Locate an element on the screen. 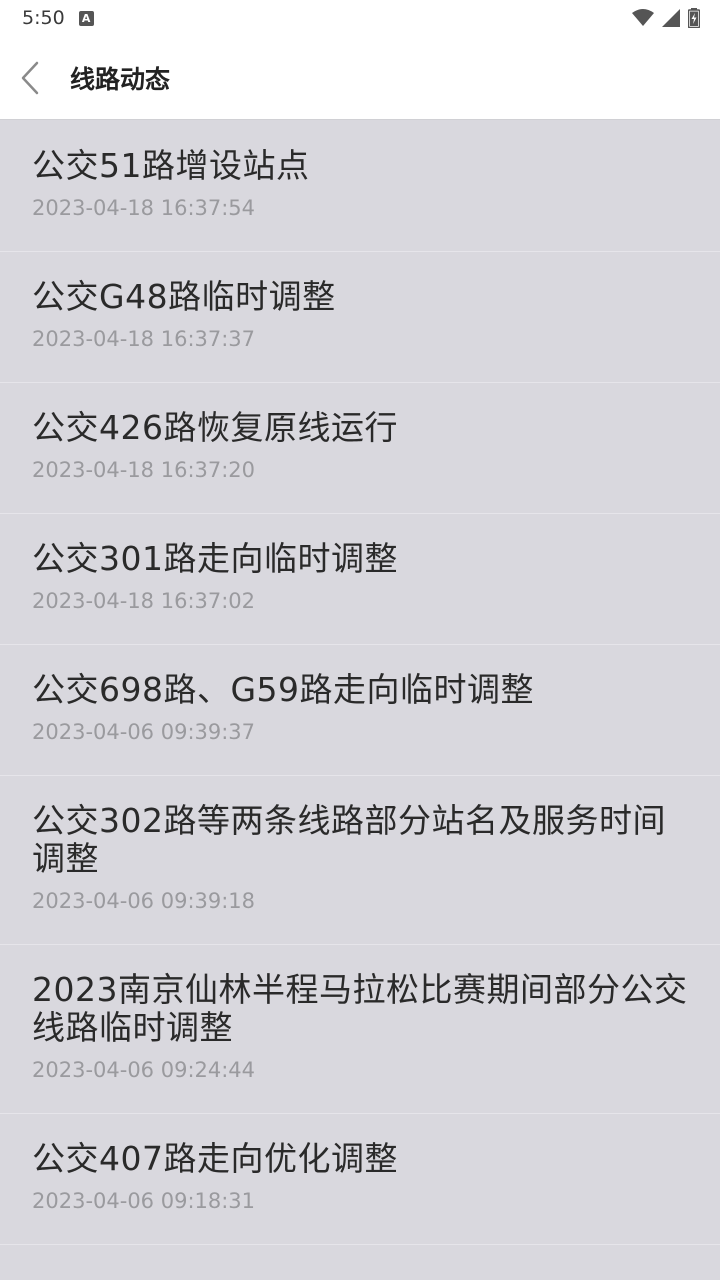 The image size is (720, 1280). chevron-left-icon is located at coordinates (30, 78).